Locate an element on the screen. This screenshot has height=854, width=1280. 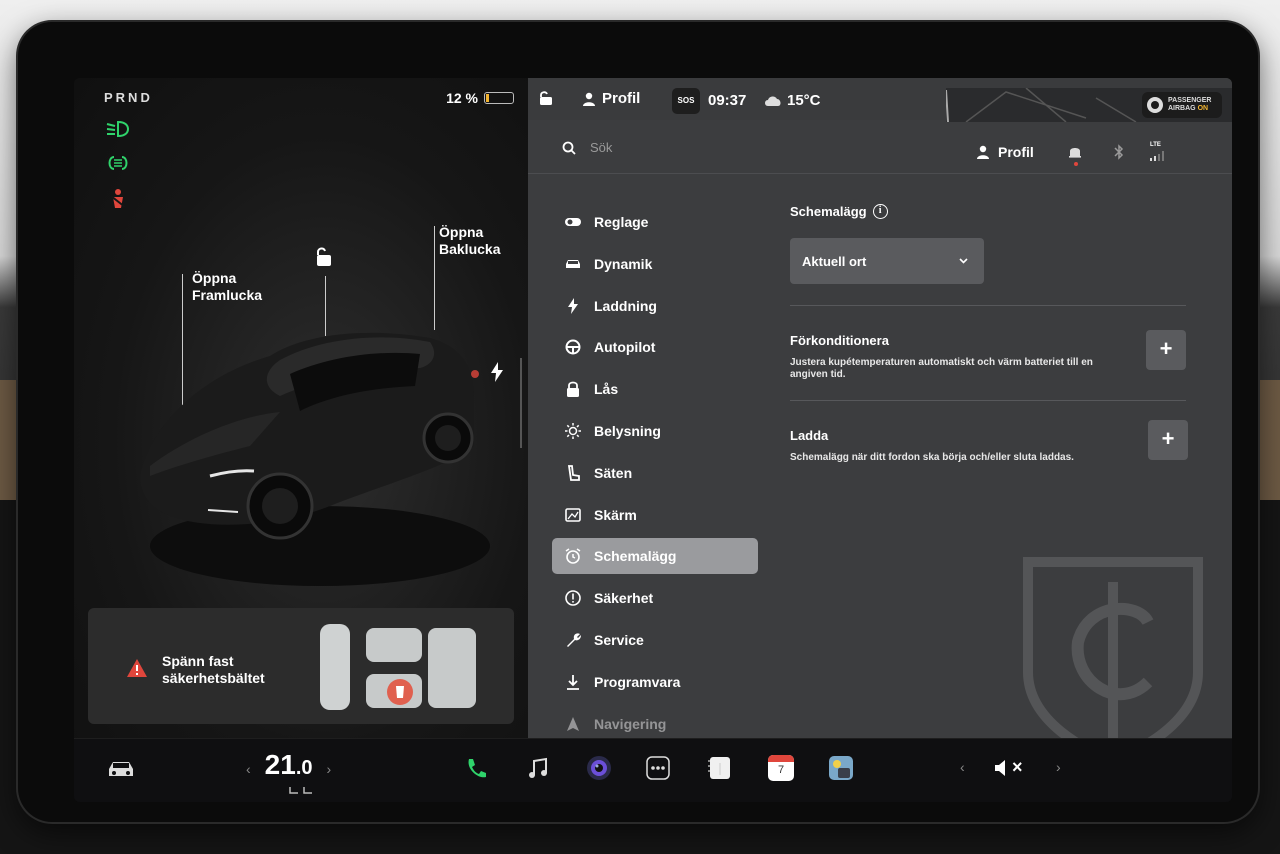
temp-whole: 21 is located at coordinates (280, 764).